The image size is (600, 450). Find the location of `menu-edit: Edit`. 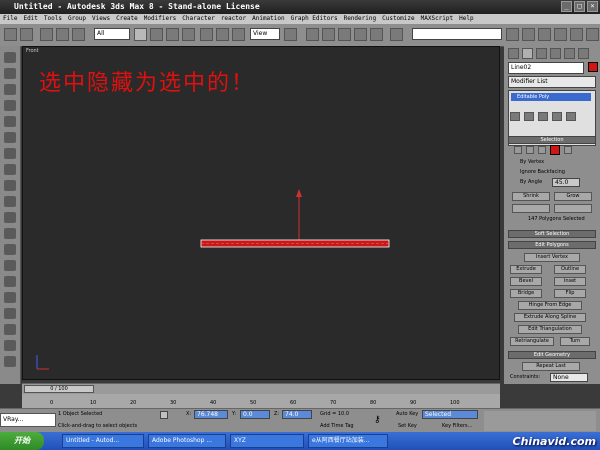

menu-edit: Edit is located at coordinates (30, 19).